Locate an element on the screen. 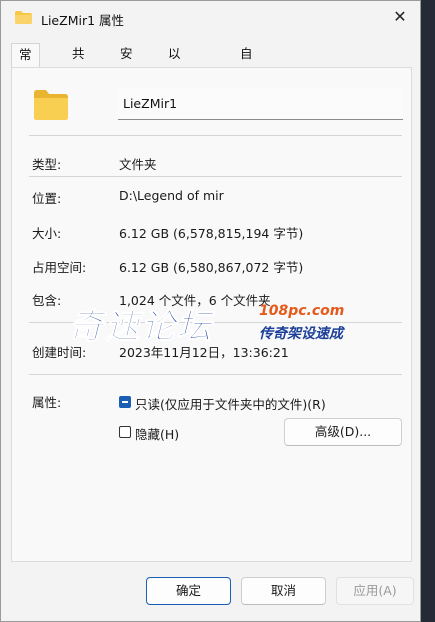 The height and width of the screenshot is (622, 435). location-label: 位置: is located at coordinates (47, 198).